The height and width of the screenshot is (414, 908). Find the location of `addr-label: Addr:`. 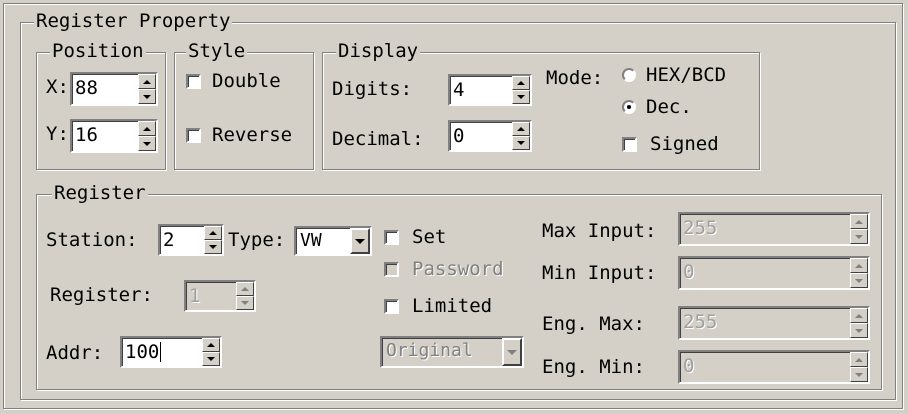

addr-label: Addr: is located at coordinates (75, 353).